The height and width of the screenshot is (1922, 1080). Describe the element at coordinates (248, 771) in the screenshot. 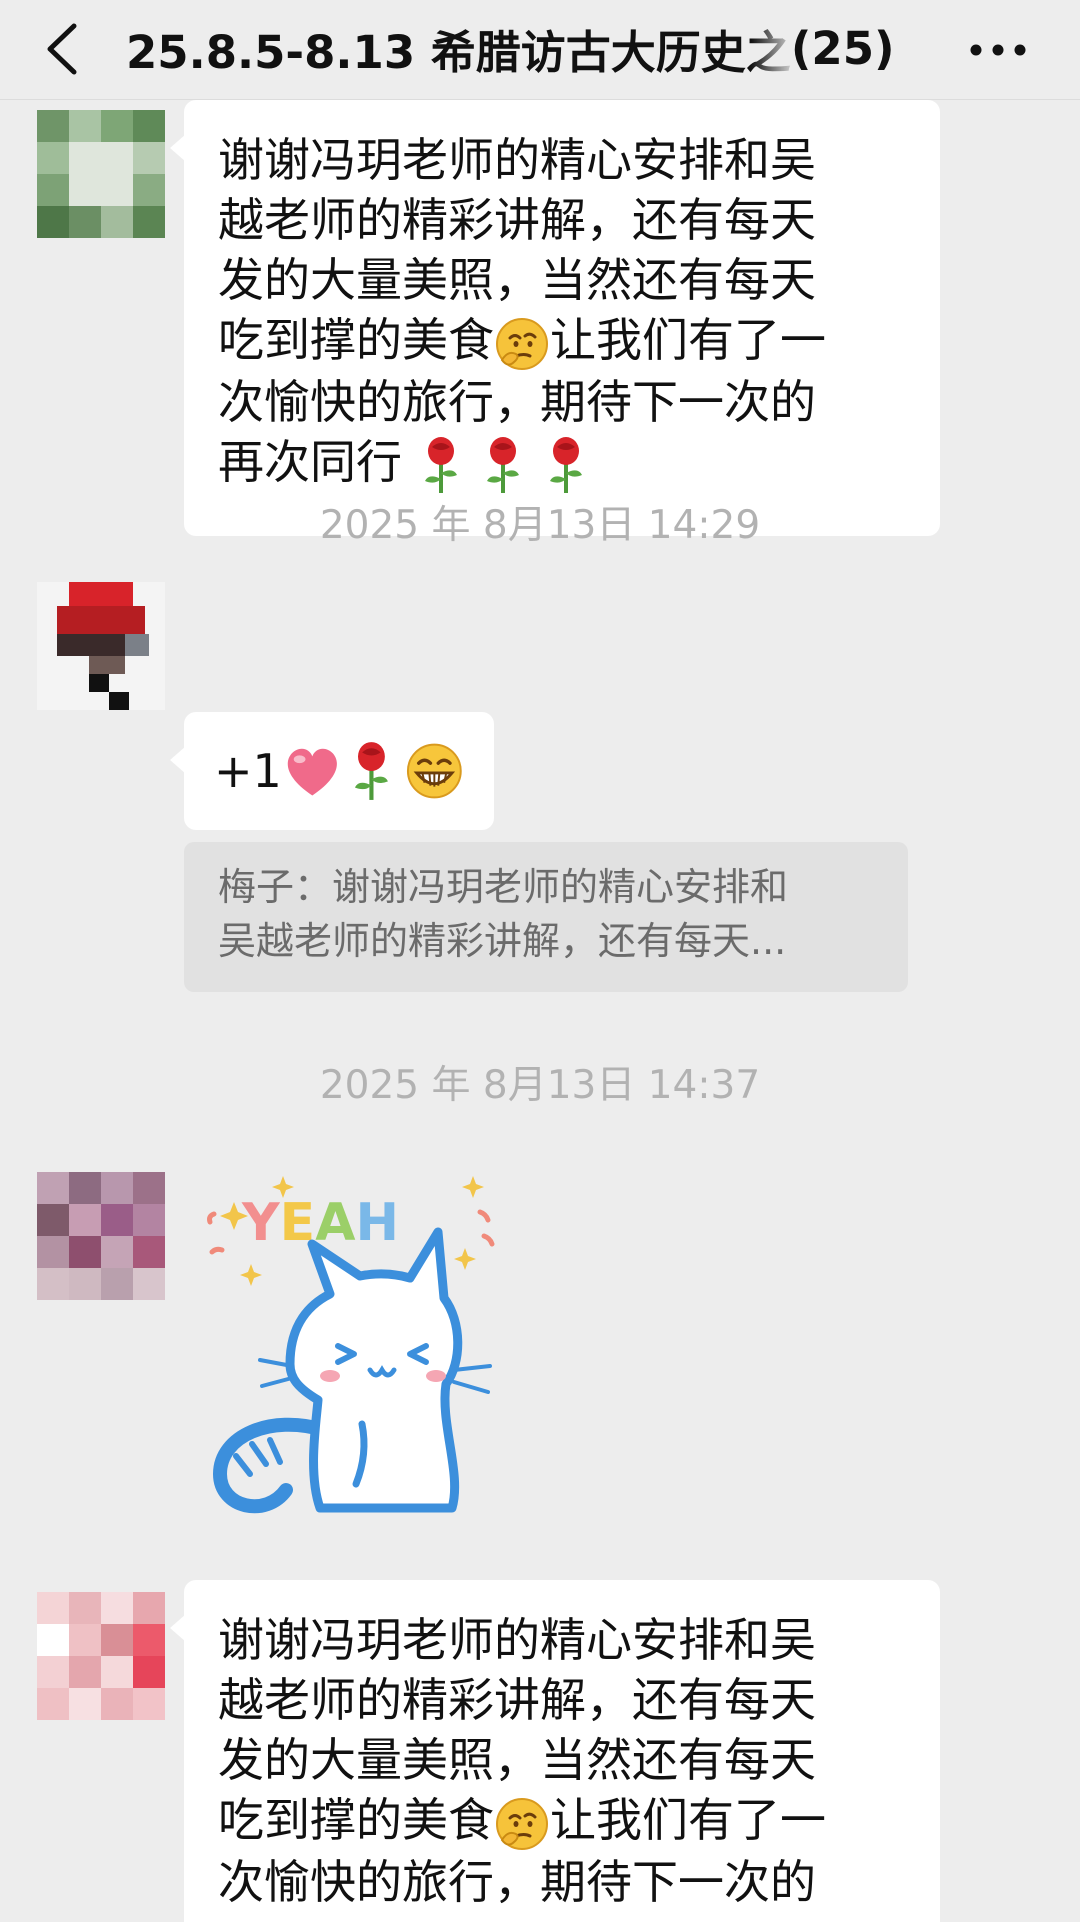

I see `message-text: +1` at that location.